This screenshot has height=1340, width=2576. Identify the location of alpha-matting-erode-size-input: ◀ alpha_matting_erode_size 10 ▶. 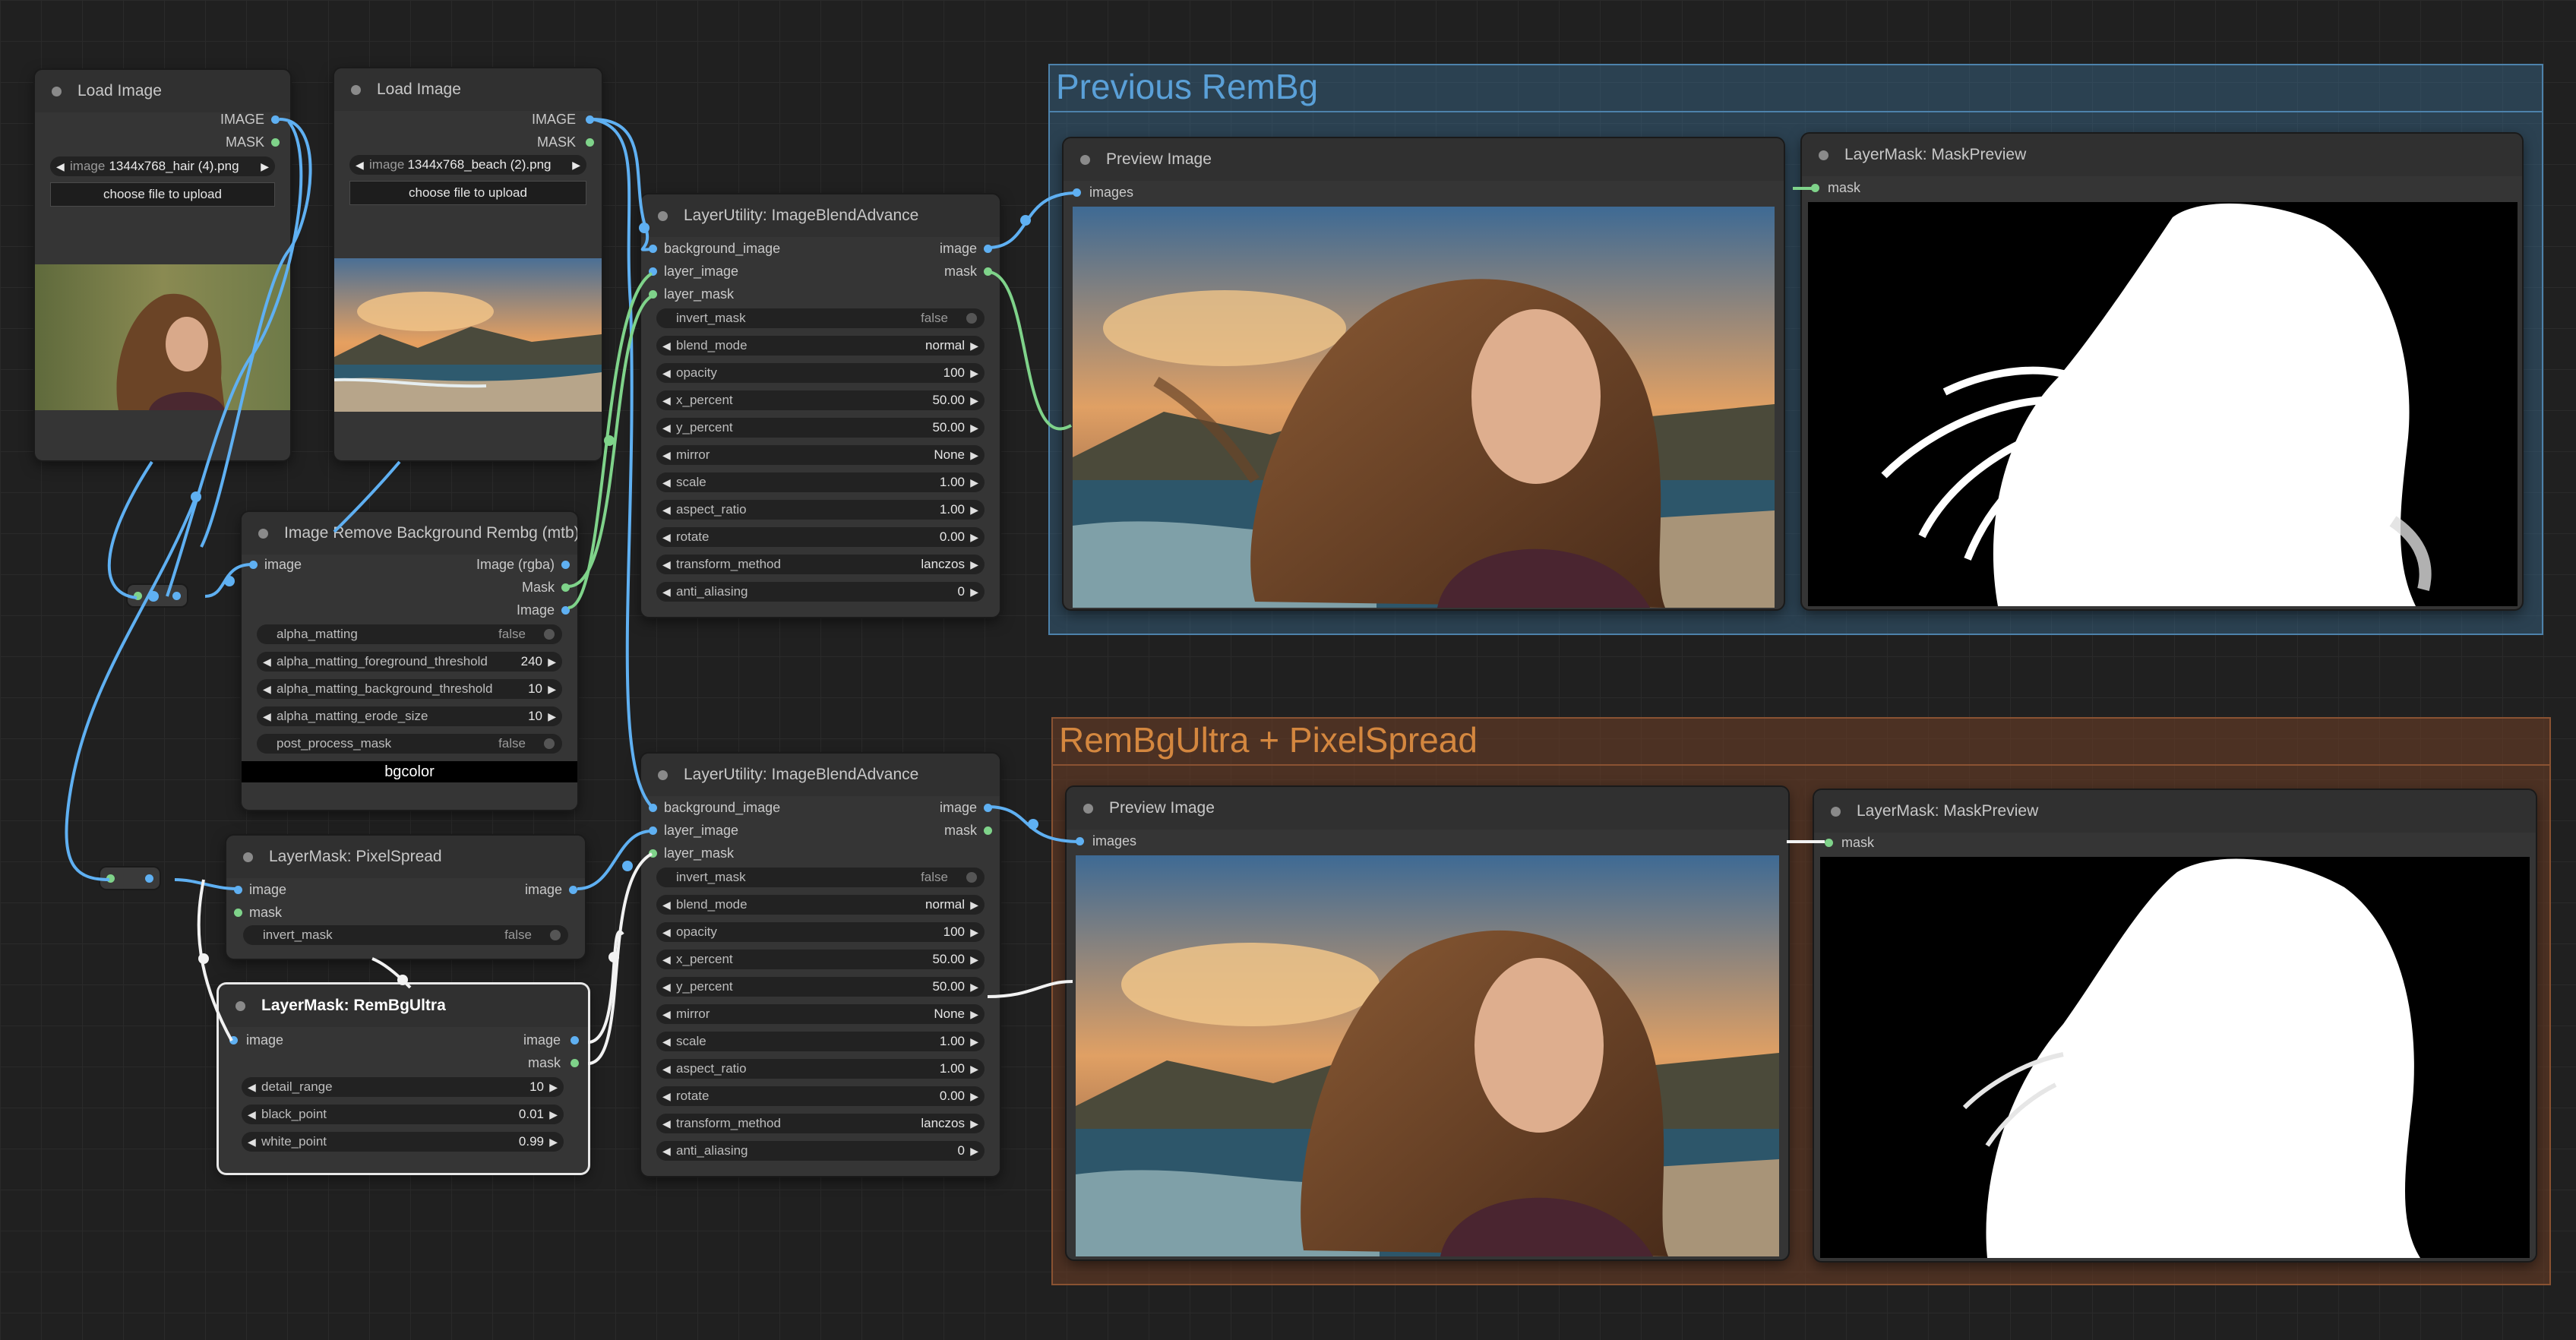
(409, 716).